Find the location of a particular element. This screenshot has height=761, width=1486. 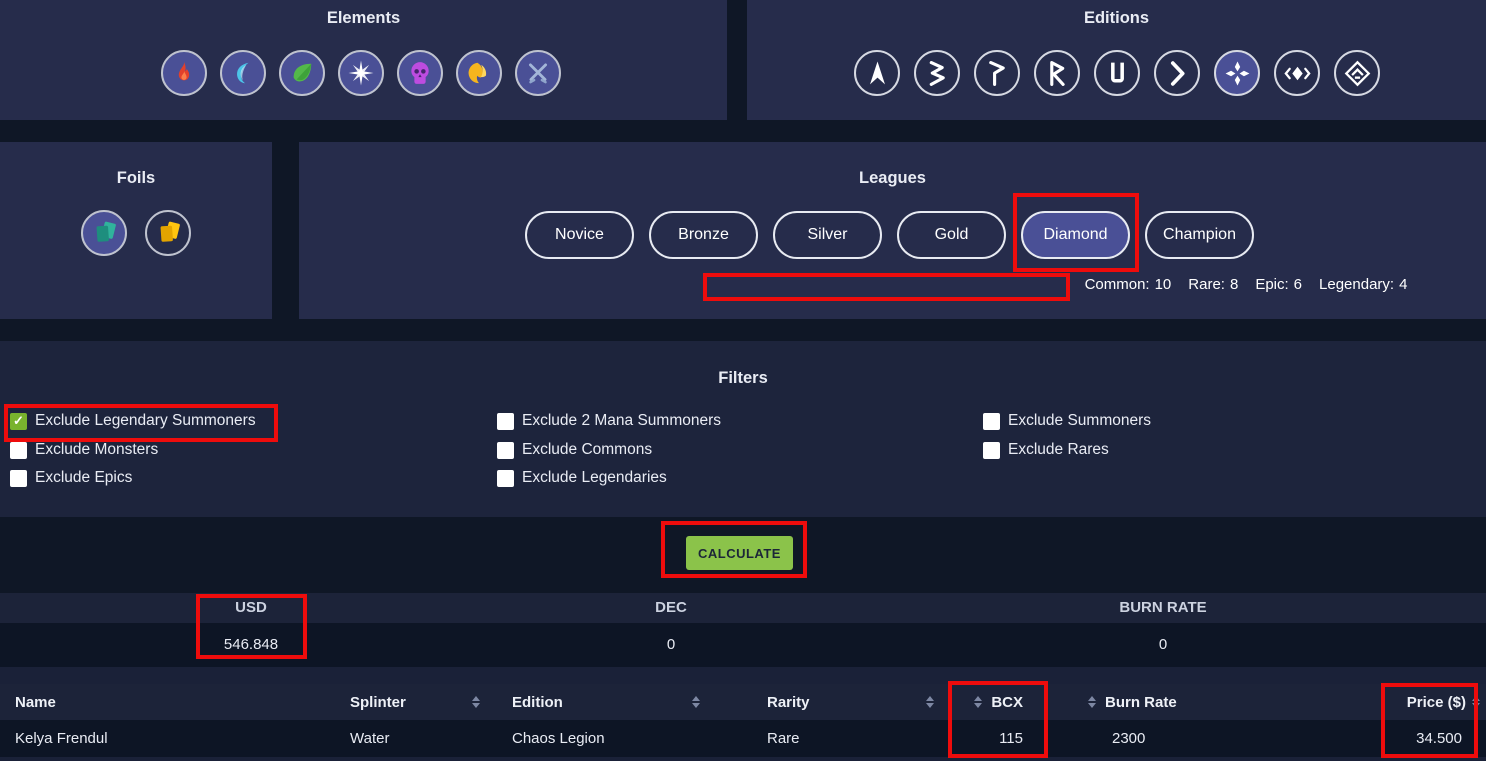

edition-alpha-button is located at coordinates (877, 73).